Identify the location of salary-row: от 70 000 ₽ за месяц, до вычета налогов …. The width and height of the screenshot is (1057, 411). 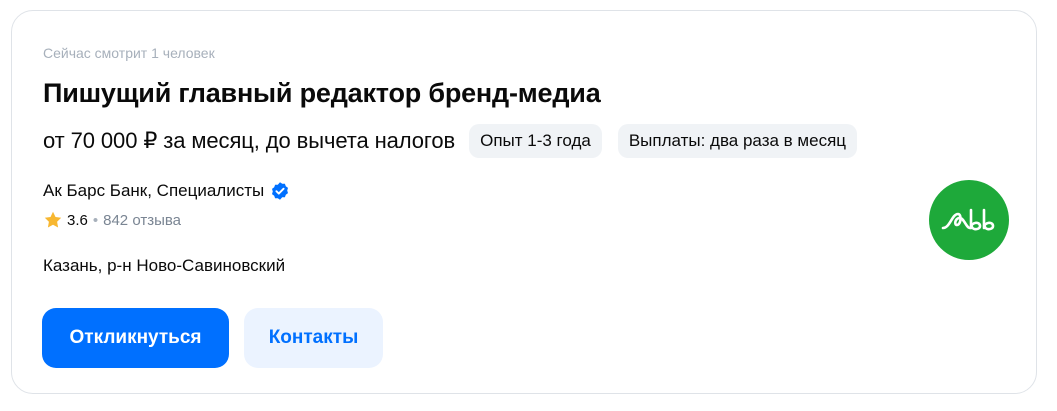
(458, 141).